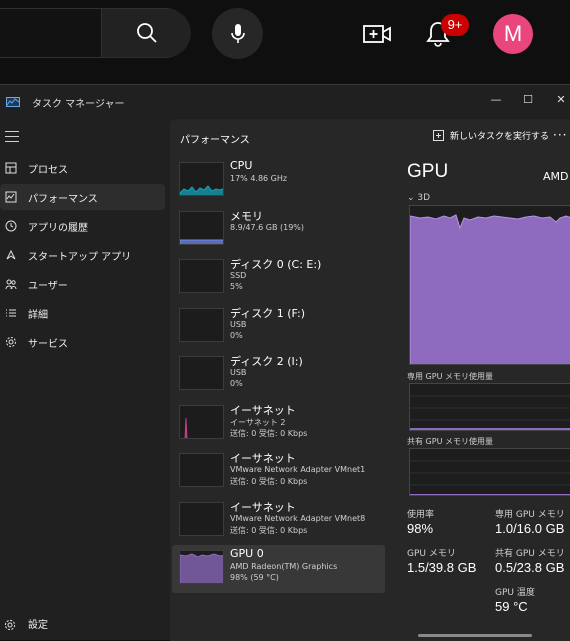 The image size is (570, 641). What do you see at coordinates (285, 42) in the screenshot?
I see `browser-top-bar: 9+ M` at bounding box center [285, 42].